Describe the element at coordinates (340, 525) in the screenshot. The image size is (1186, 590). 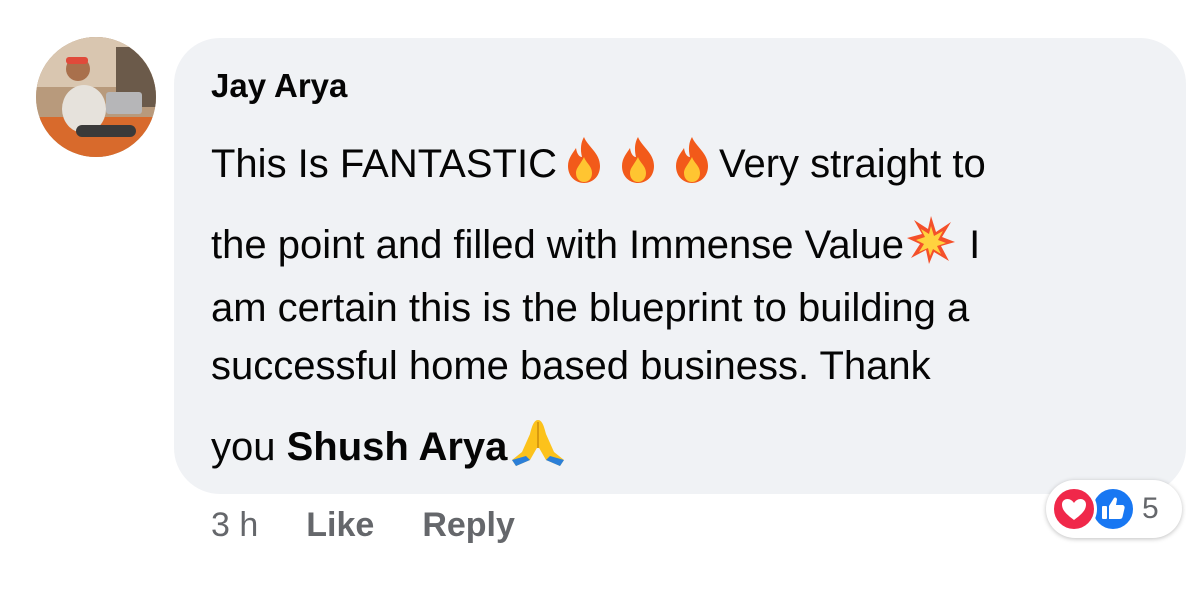
I see `like-button: Like` at that location.